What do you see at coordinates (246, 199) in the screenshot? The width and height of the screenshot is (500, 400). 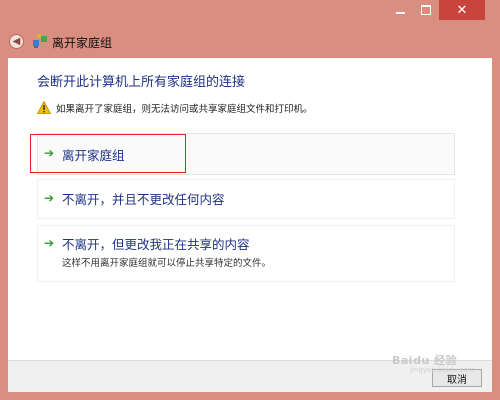 I see `option-stay-no-change: ➔ 不离开，并且不更改任何内容` at bounding box center [246, 199].